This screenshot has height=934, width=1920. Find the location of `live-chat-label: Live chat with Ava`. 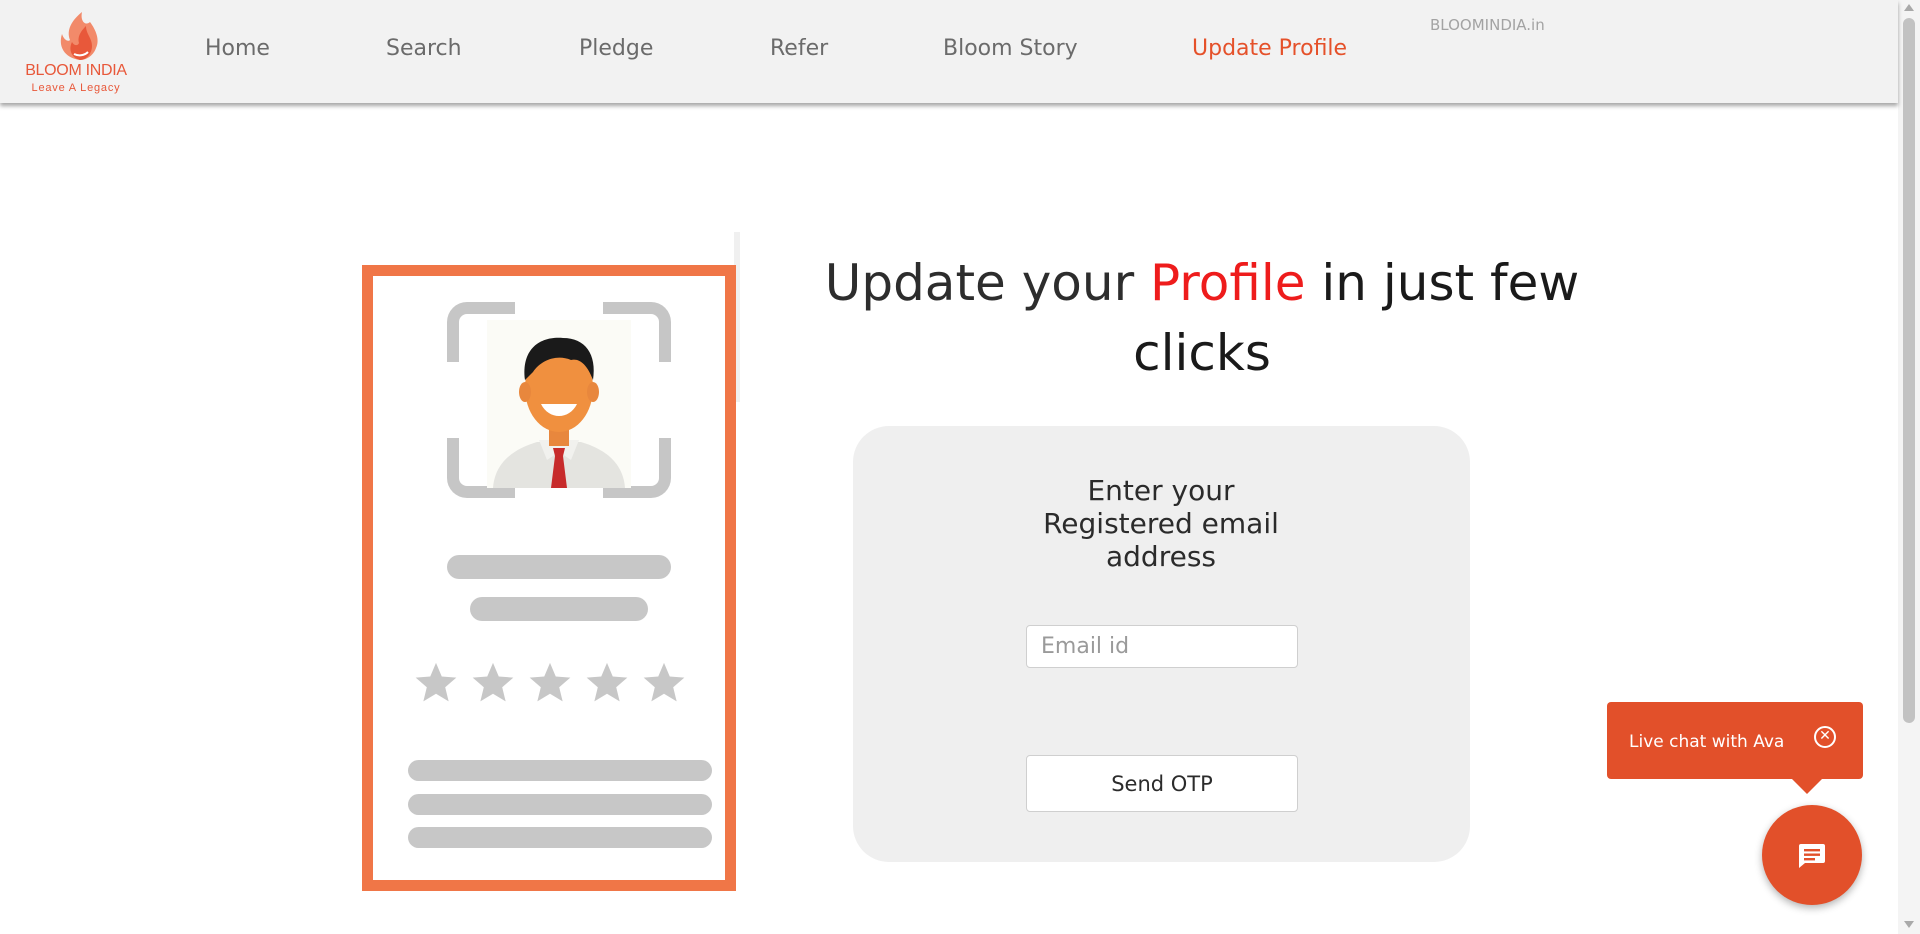

live-chat-label: Live chat with Ava is located at coordinates (1707, 742).